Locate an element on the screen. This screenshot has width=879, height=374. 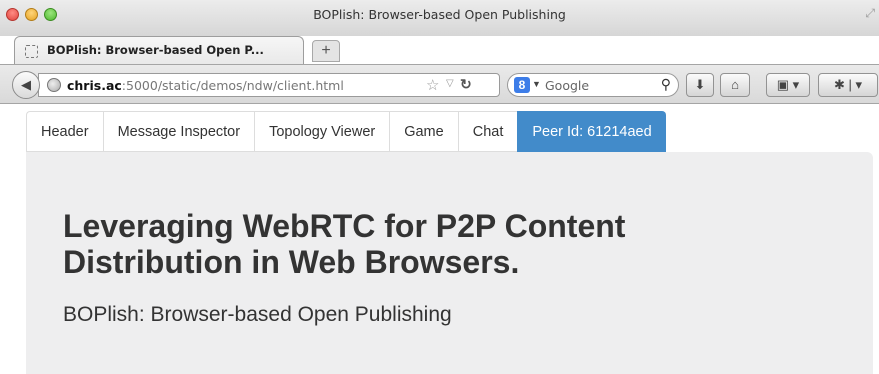
url-host: chris.ac is located at coordinates (94, 85).